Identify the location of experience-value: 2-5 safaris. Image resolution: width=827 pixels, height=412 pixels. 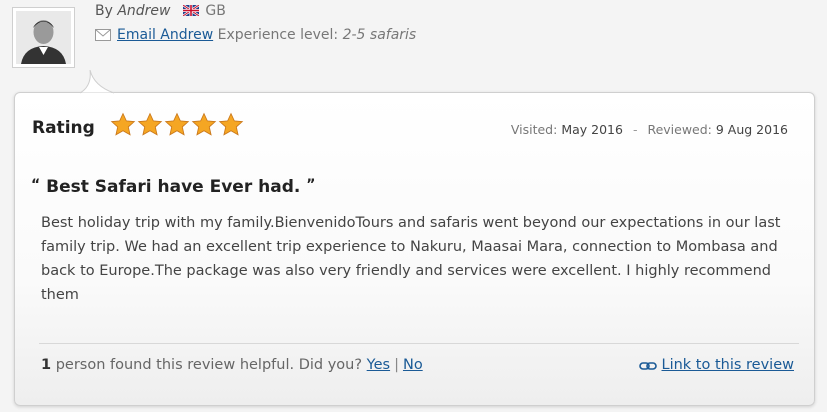
(379, 35).